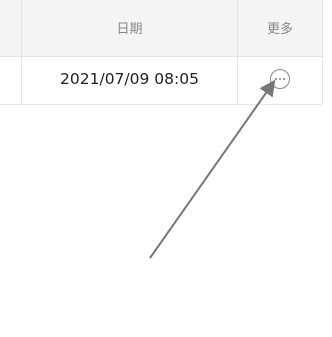  I want to click on column-divider, so click(322, 52).